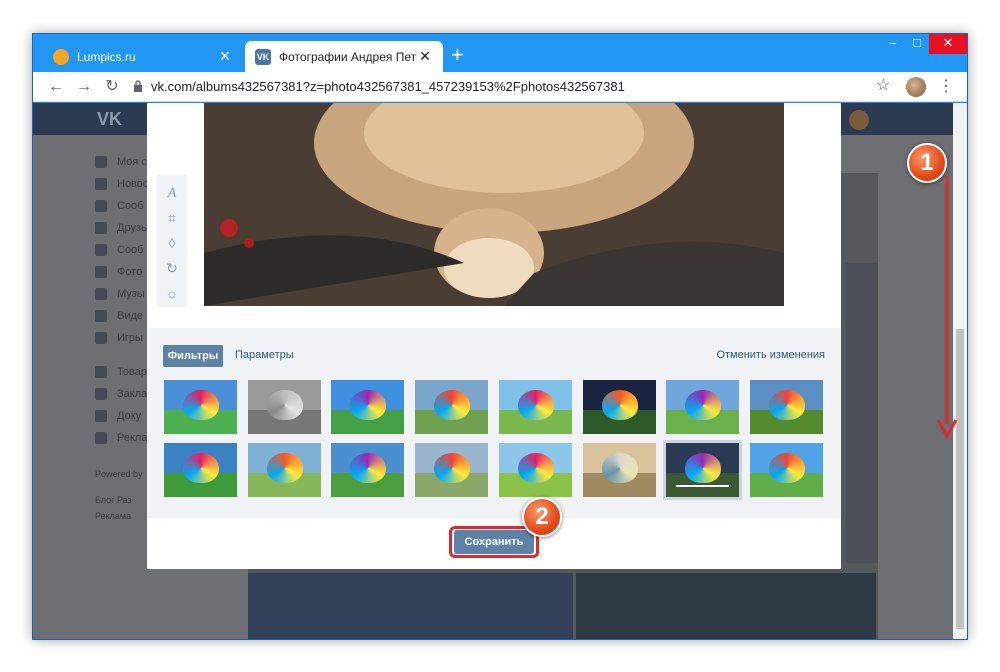 The image size is (1000, 672). What do you see at coordinates (960, 479) in the screenshot?
I see `scrollbar-thumb` at bounding box center [960, 479].